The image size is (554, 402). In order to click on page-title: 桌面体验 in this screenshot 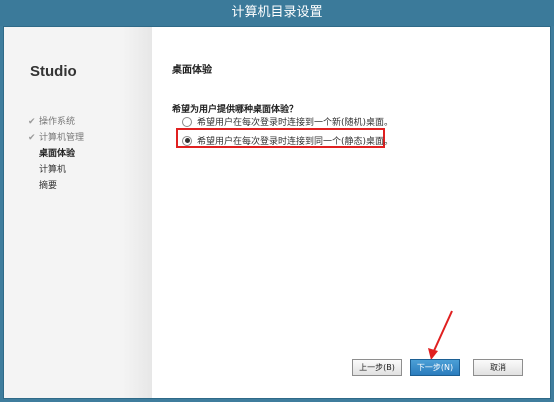, I will do `click(192, 70)`.